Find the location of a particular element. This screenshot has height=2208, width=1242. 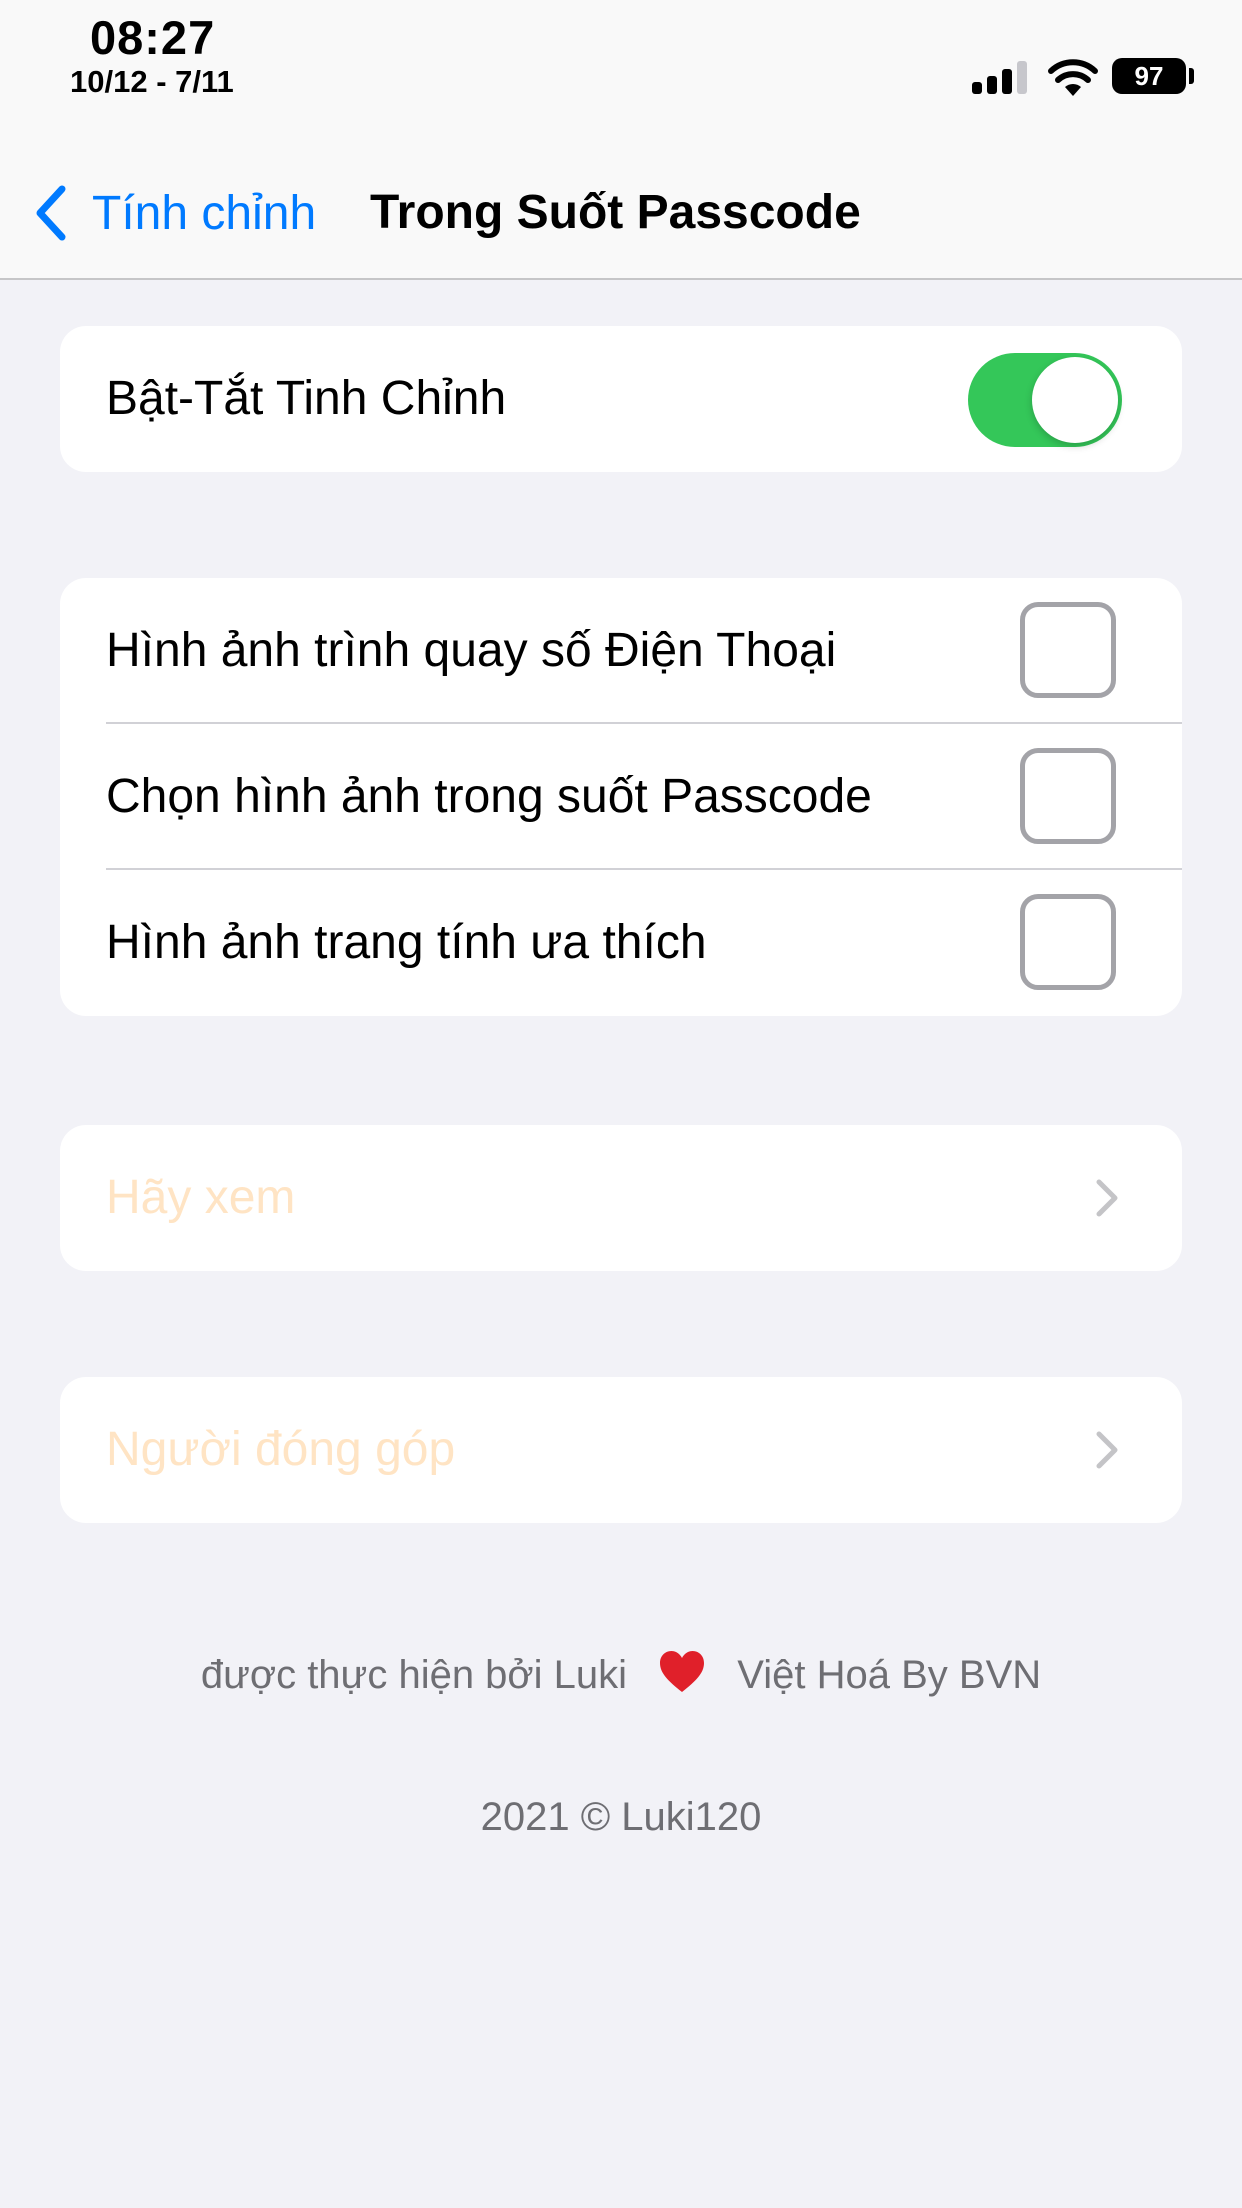

contributors-link-label: Người đóng góp is located at coordinates (281, 1449).